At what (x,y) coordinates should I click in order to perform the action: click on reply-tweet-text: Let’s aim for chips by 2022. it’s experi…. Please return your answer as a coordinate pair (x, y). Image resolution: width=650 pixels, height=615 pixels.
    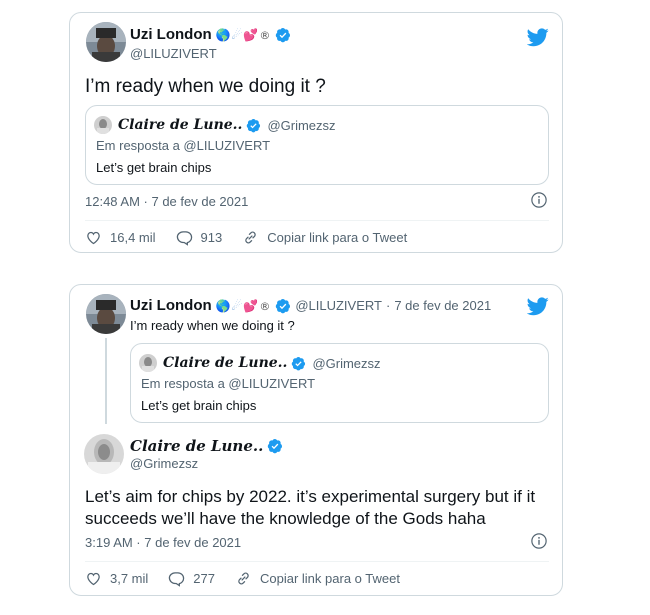
    Looking at the image, I should click on (310, 508).